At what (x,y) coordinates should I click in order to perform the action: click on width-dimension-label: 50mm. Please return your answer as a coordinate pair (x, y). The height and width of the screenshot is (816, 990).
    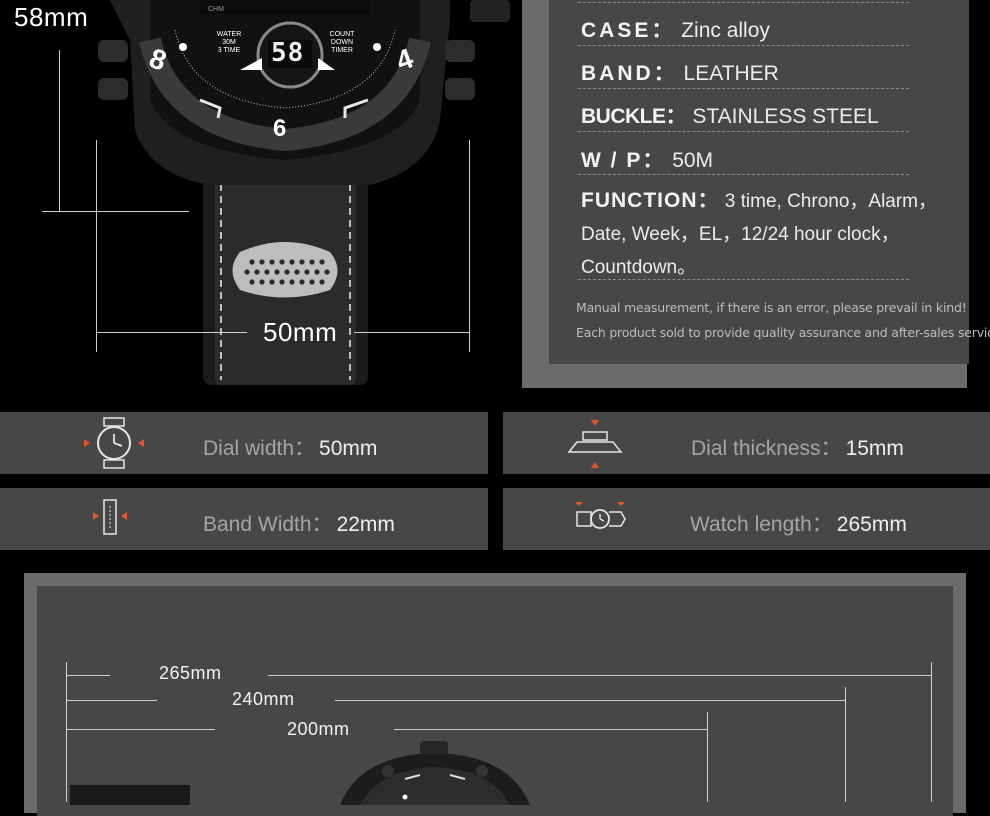
    Looking at the image, I should click on (300, 332).